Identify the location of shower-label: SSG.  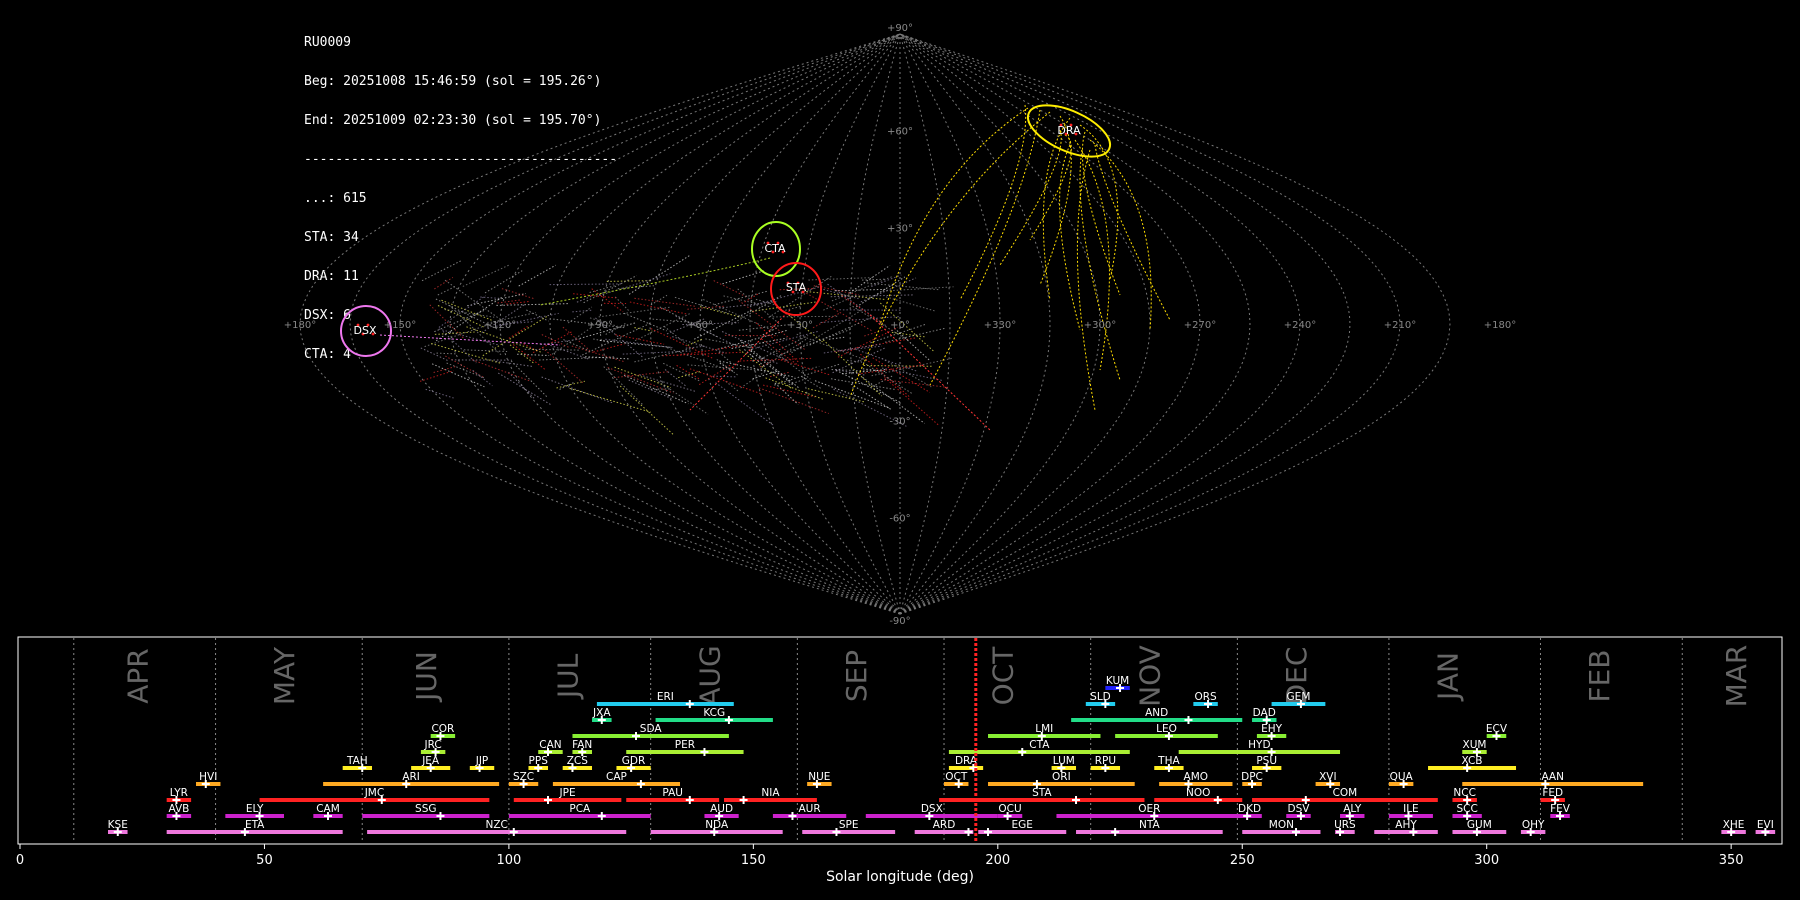
(425, 809).